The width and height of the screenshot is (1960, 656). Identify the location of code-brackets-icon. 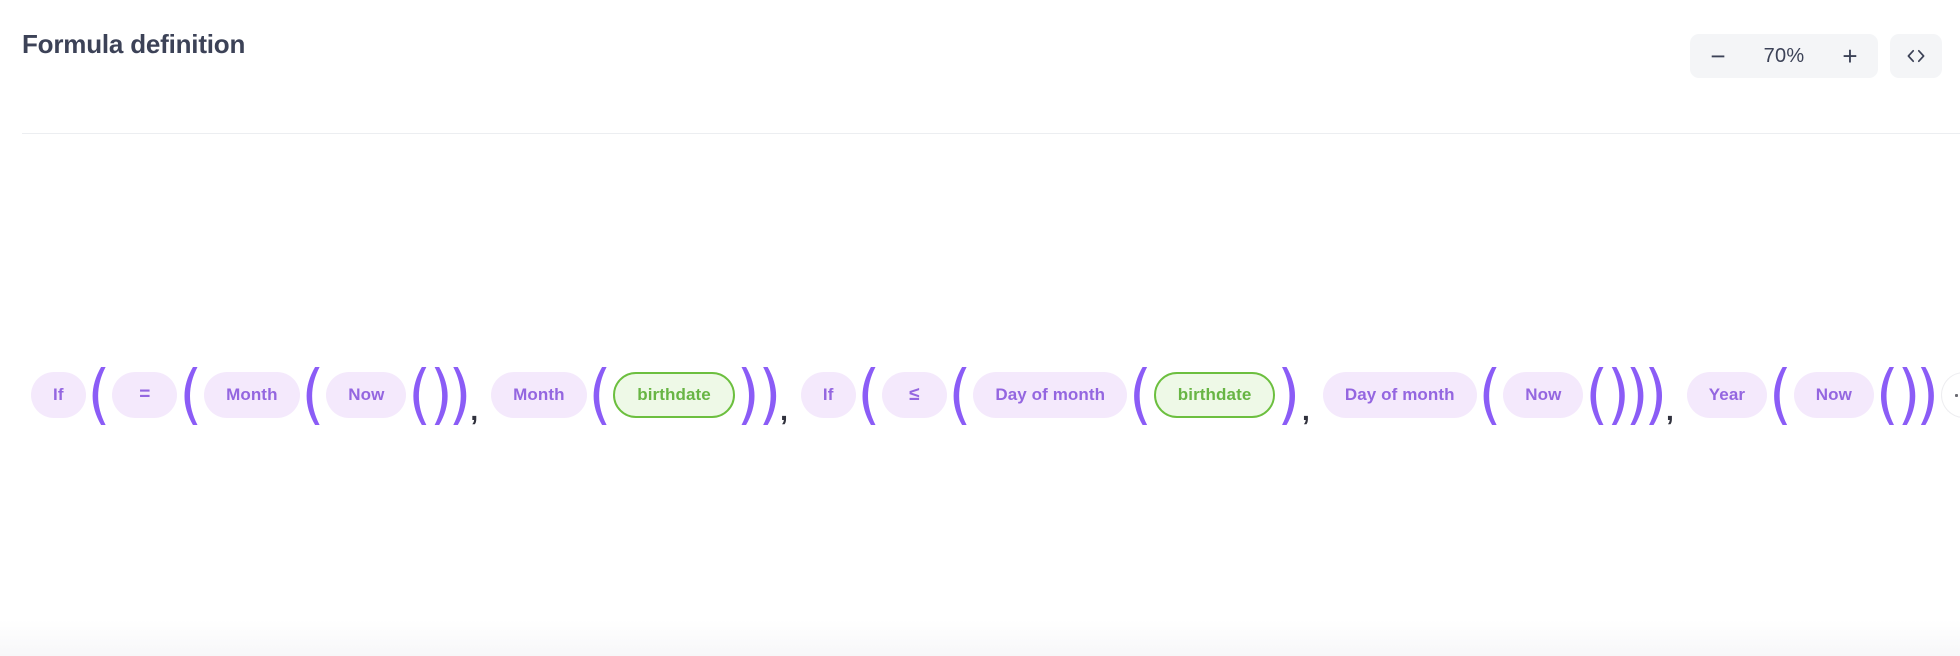
(1916, 56).